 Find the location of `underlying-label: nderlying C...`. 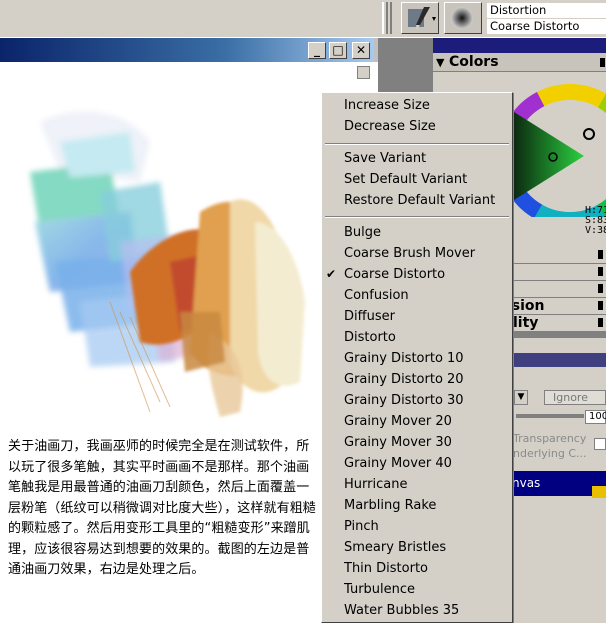

underlying-label: nderlying C... is located at coordinates (550, 453).